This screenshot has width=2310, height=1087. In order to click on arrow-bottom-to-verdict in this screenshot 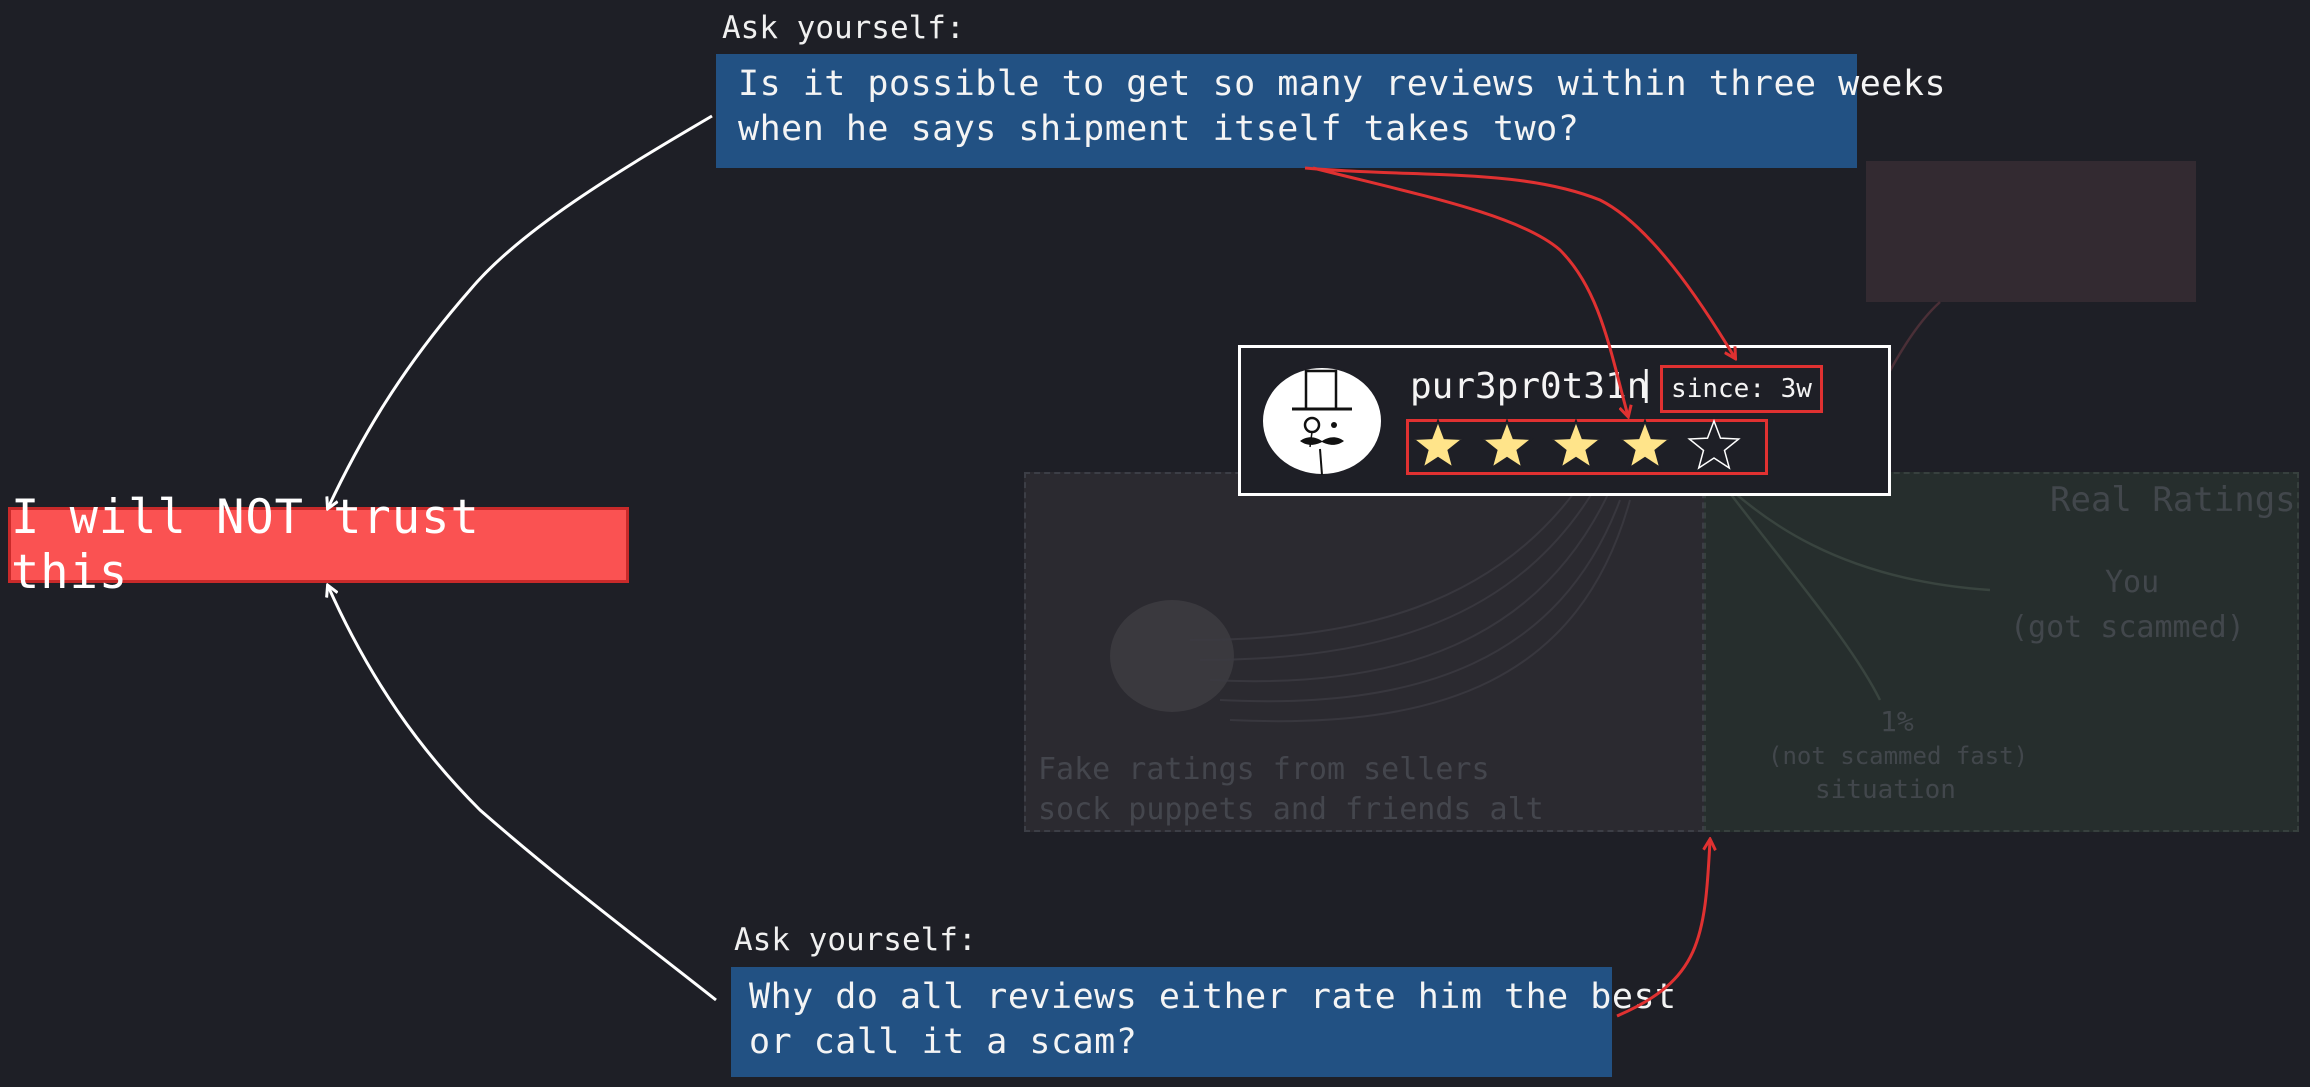, I will do `click(522, 794)`.